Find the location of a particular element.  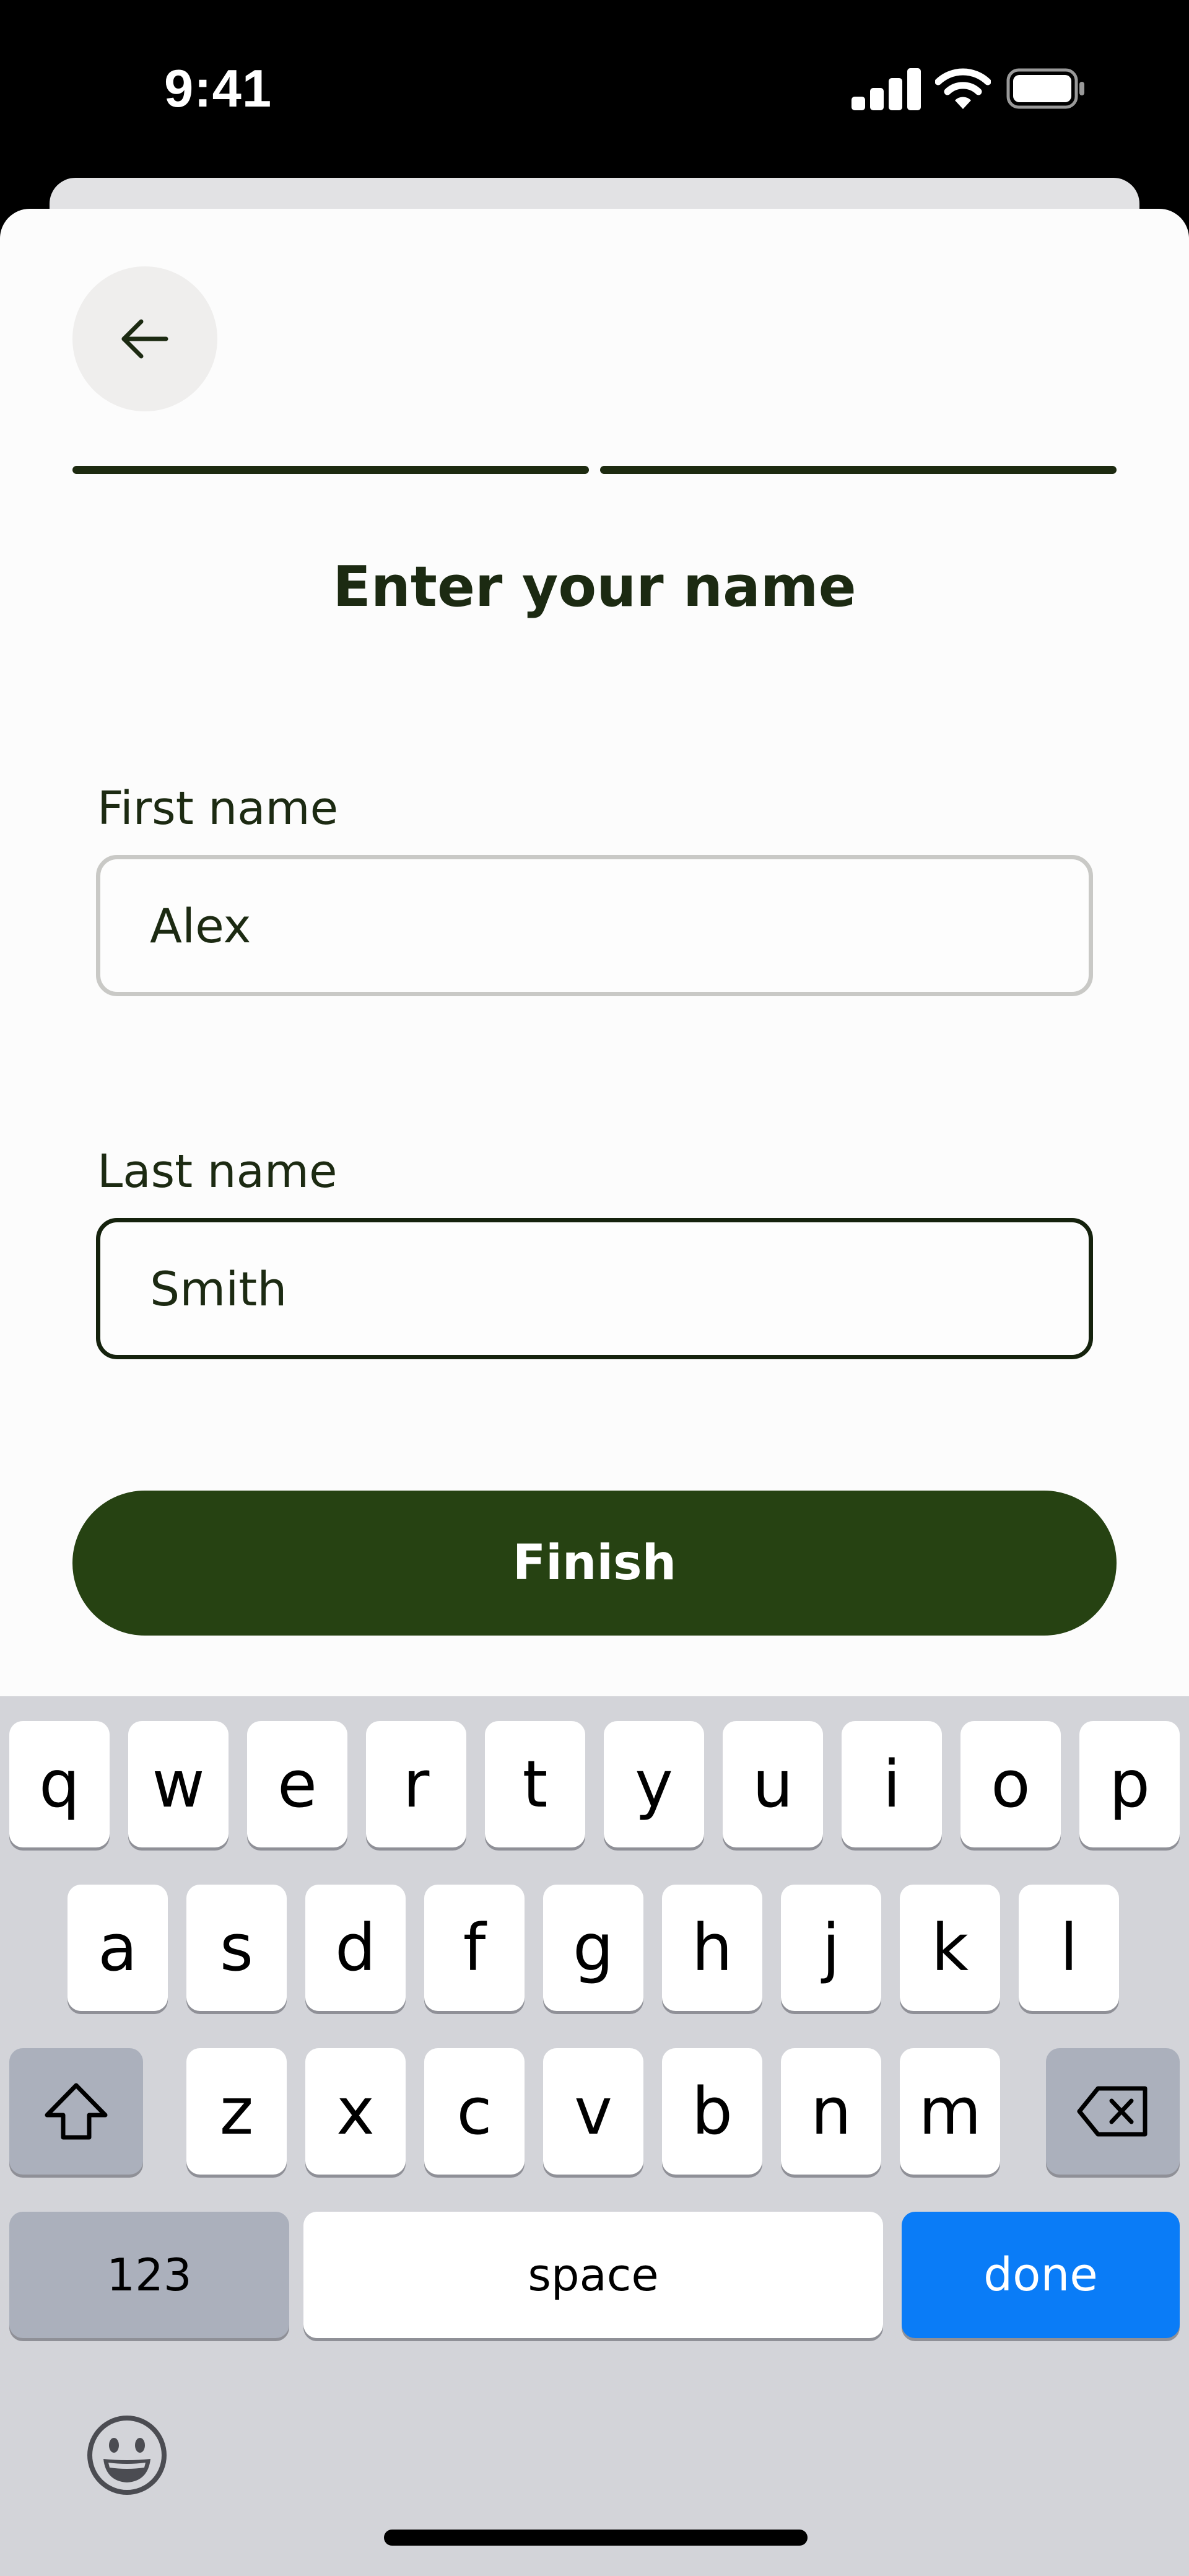

status-bar: 9:41 is located at coordinates (594, 90).